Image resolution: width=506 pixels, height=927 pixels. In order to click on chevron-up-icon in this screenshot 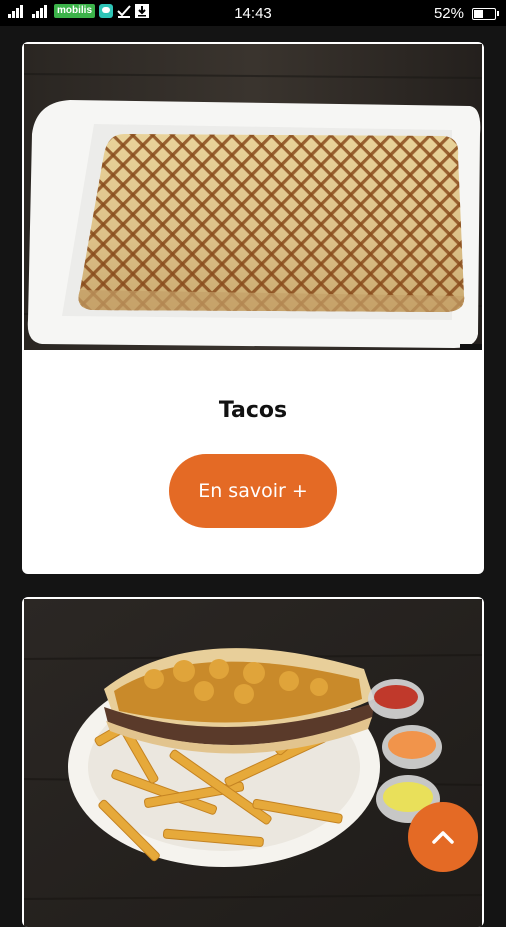, I will do `click(443, 837)`.